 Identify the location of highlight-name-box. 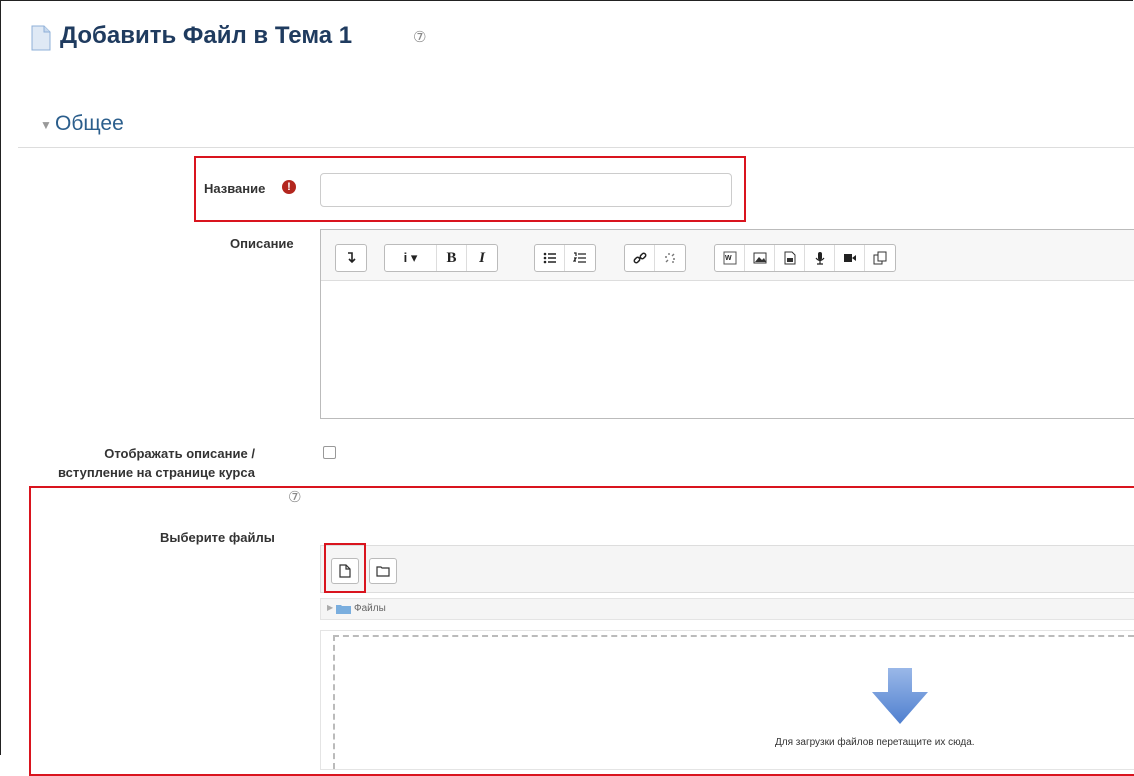
(470, 189).